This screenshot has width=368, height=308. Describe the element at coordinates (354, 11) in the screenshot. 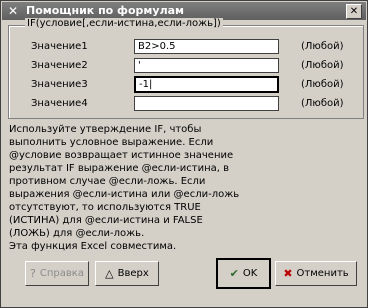

I see `close-icon: ✕` at that location.